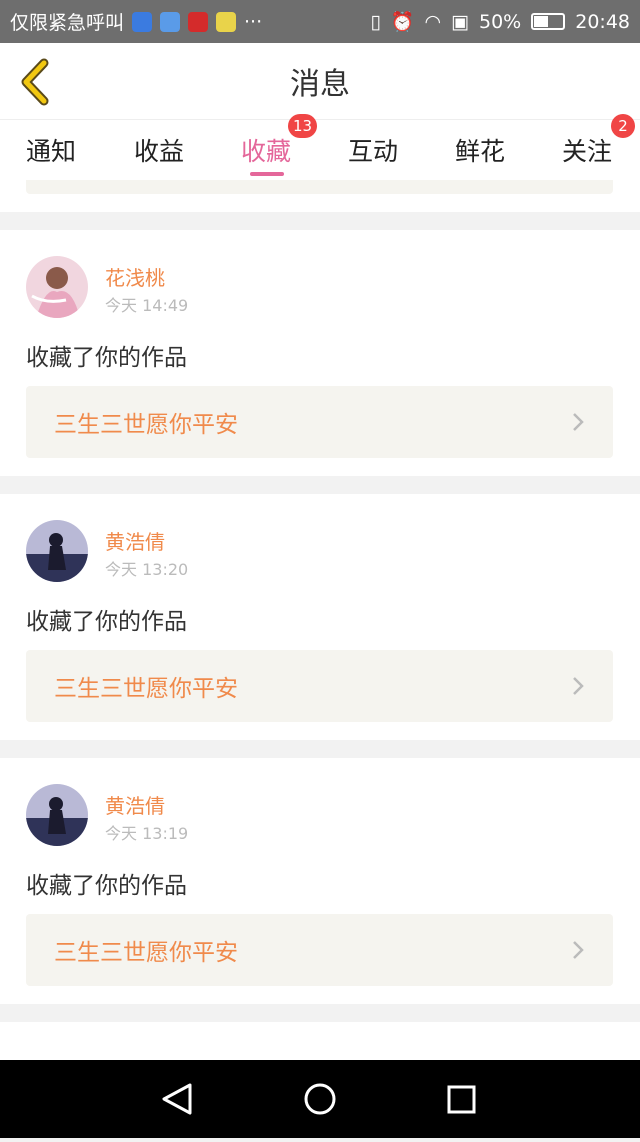 Image resolution: width=640 pixels, height=1142 pixels. I want to click on battery-icon, so click(548, 21).